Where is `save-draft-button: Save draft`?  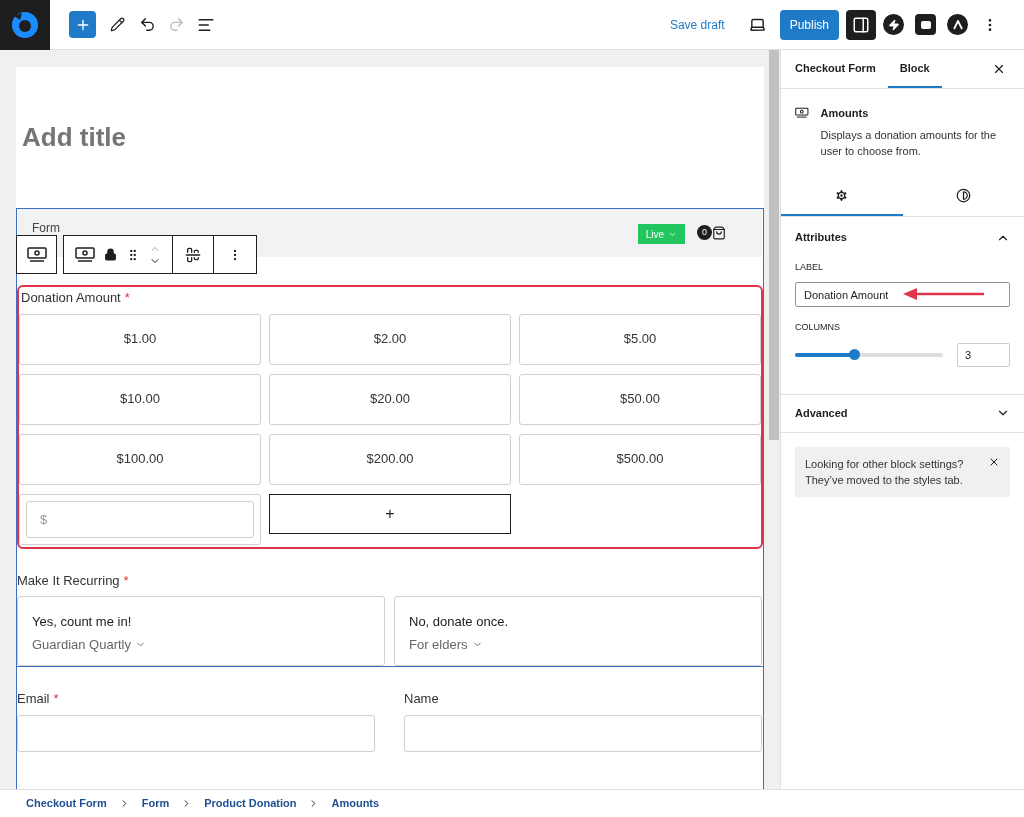 save-draft-button: Save draft is located at coordinates (697, 24).